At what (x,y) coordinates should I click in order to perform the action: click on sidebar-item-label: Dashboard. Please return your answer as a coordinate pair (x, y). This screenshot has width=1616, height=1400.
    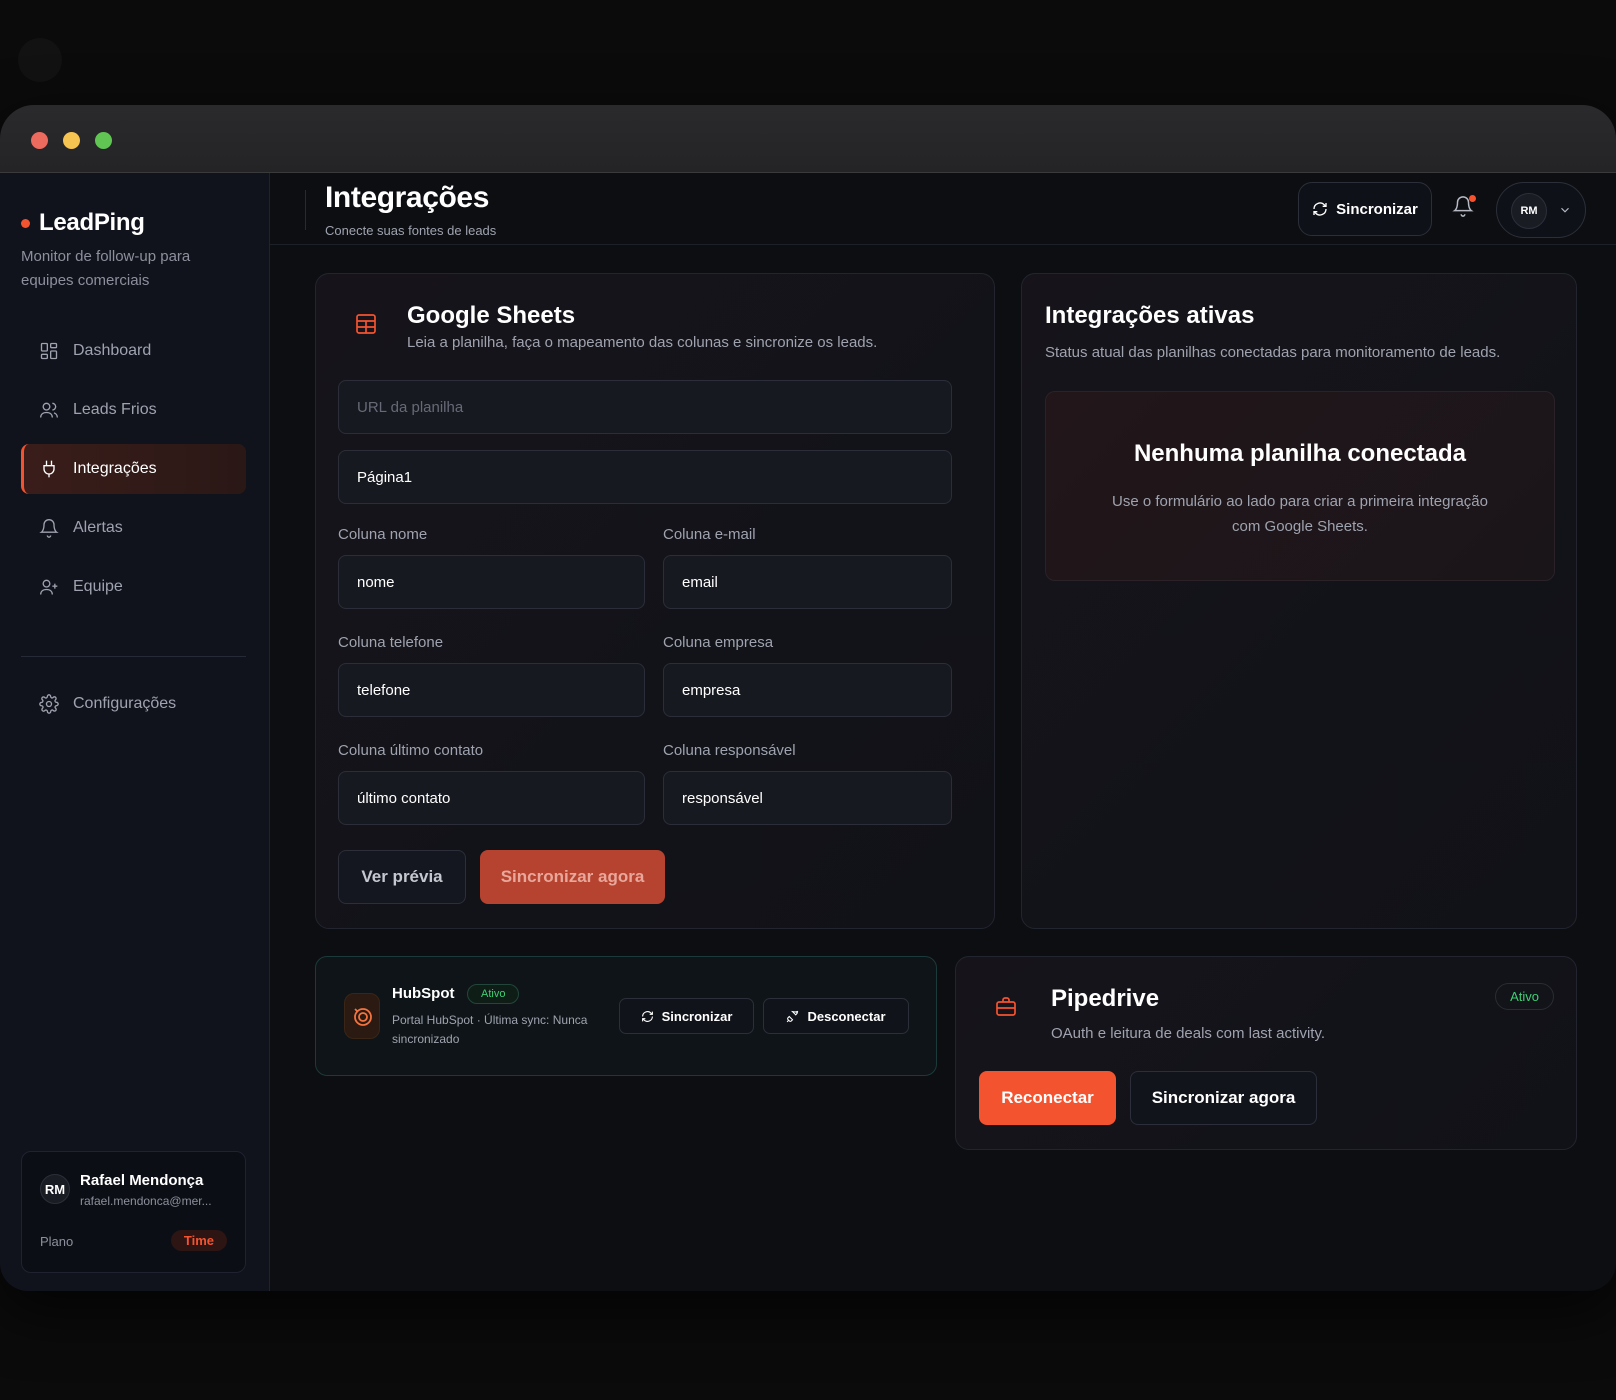
    Looking at the image, I should click on (112, 350).